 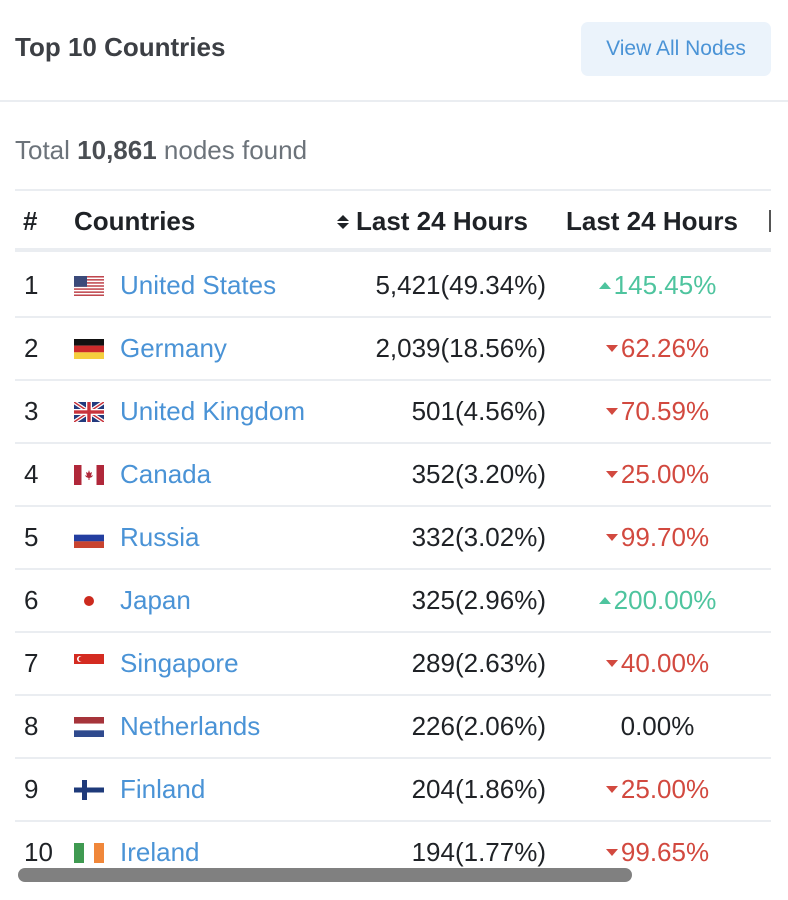 I want to click on nodes-cell: 5,421(49.34%), so click(x=460, y=285).